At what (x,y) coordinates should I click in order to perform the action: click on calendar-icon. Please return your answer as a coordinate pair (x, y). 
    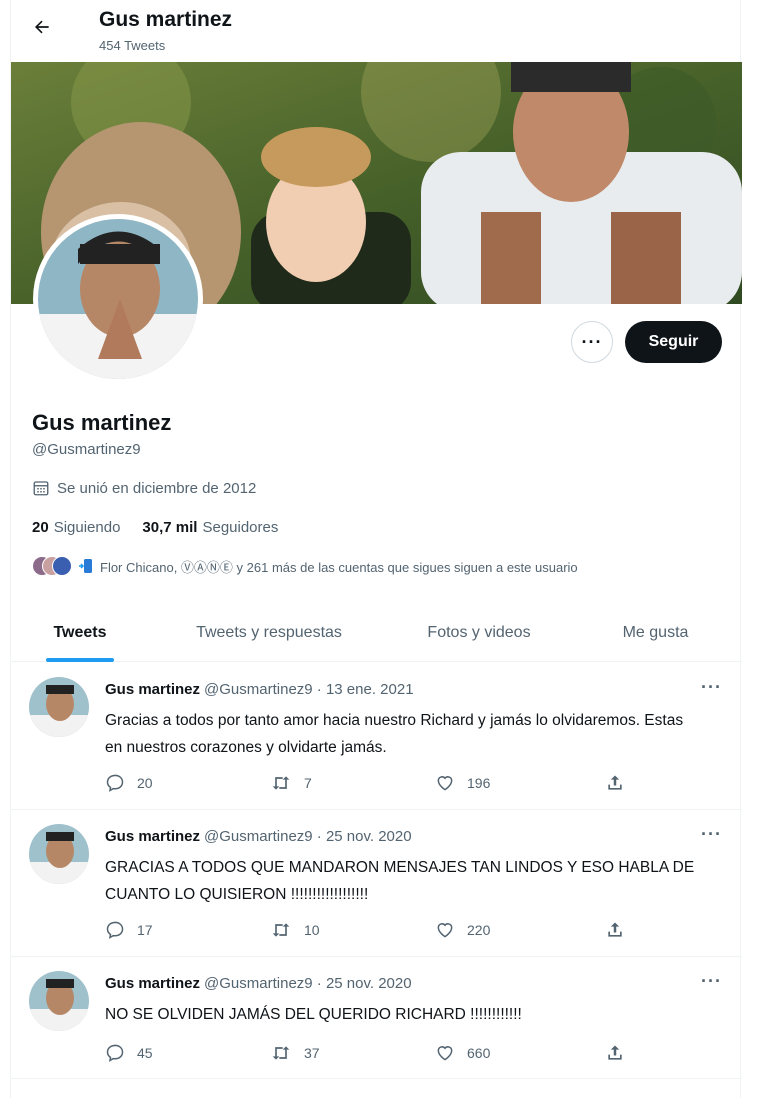
    Looking at the image, I should click on (41, 488).